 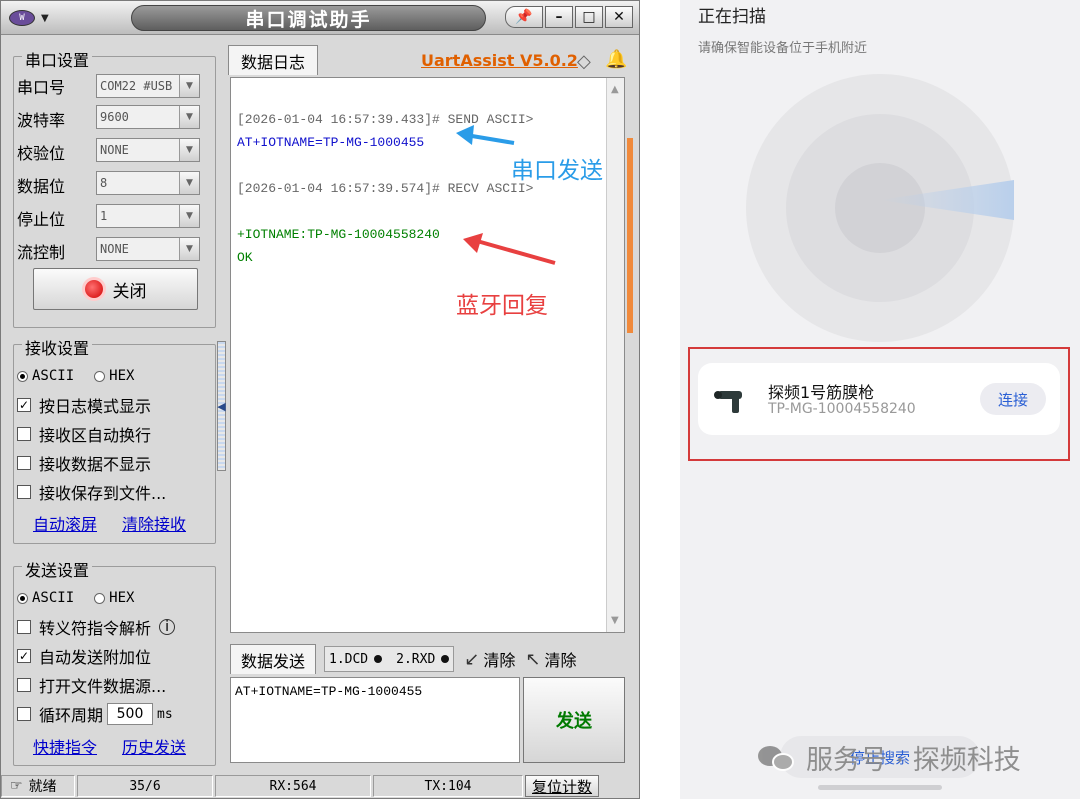 I want to click on dcd-led-icon, so click(x=378, y=659).